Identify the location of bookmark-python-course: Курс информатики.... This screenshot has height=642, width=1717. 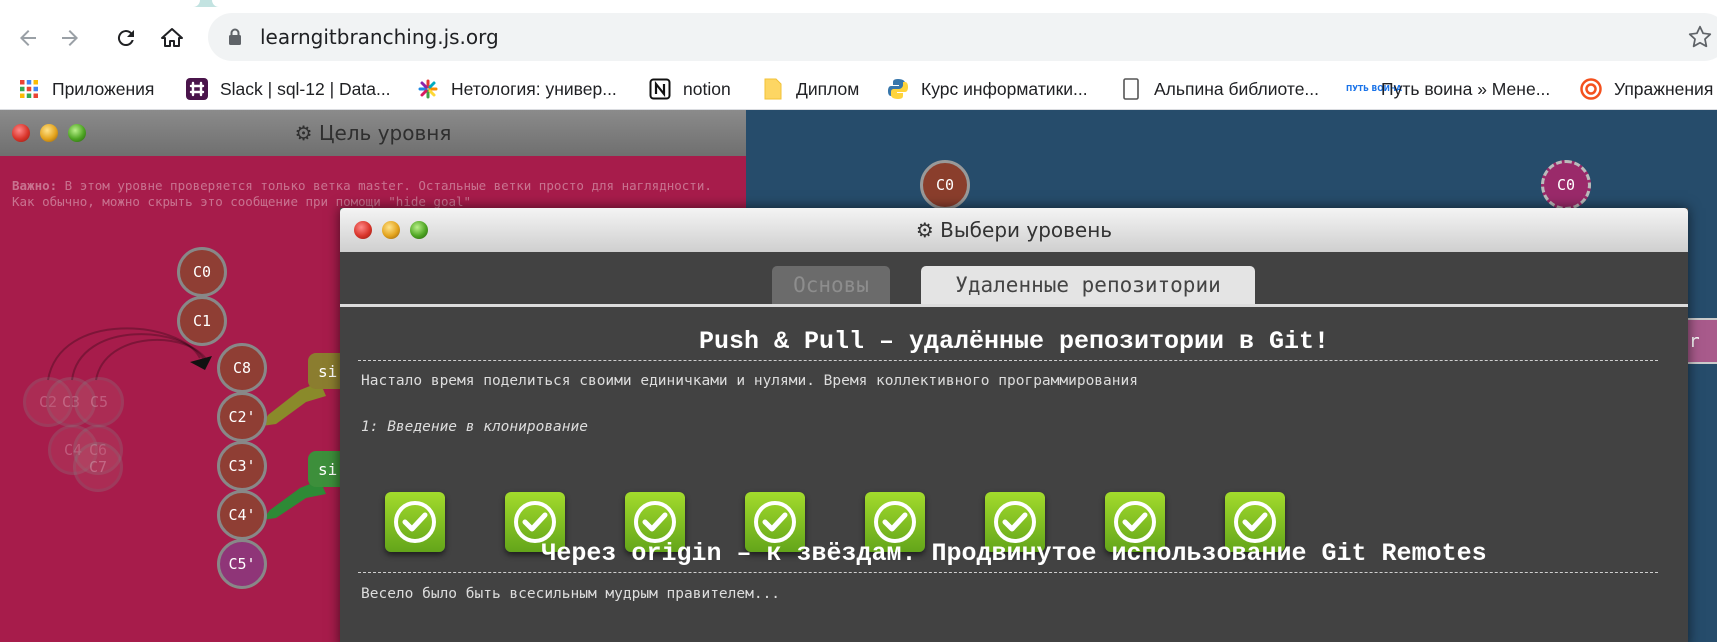
(987, 89).